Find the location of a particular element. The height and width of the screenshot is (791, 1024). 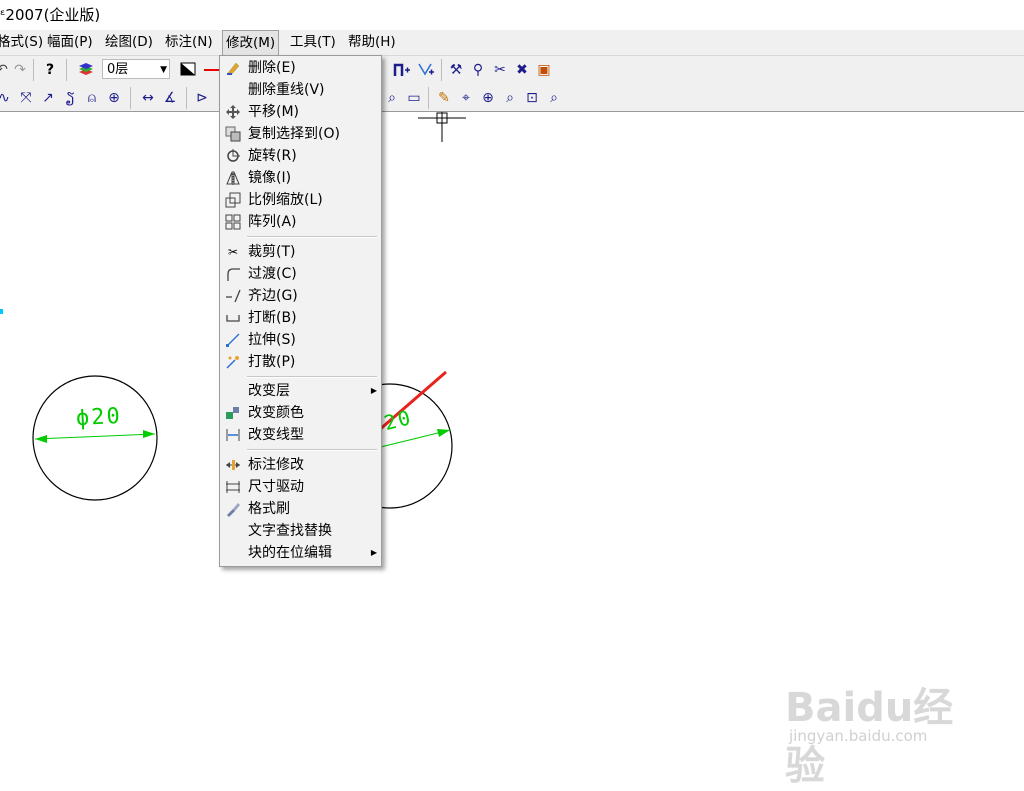

dim-arrow-left is located at coordinates (41, 439).